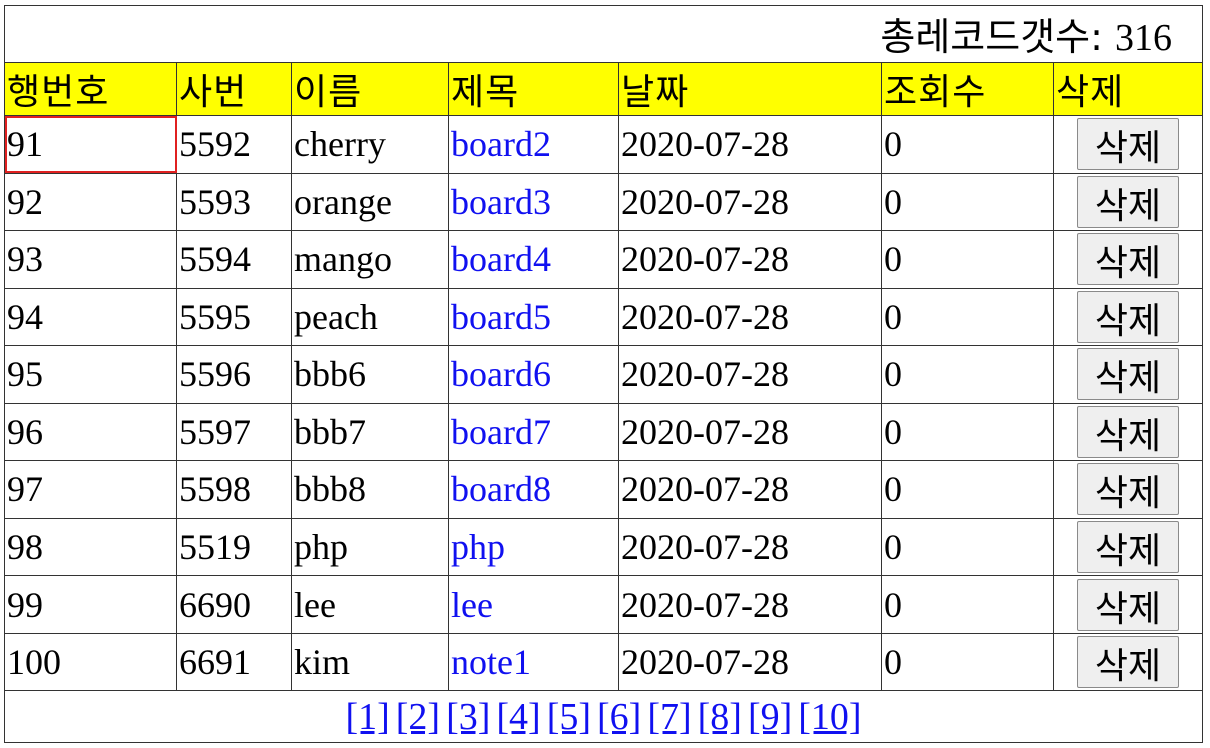 The width and height of the screenshot is (1210, 748). I want to click on header-title: 제목, so click(533, 89).